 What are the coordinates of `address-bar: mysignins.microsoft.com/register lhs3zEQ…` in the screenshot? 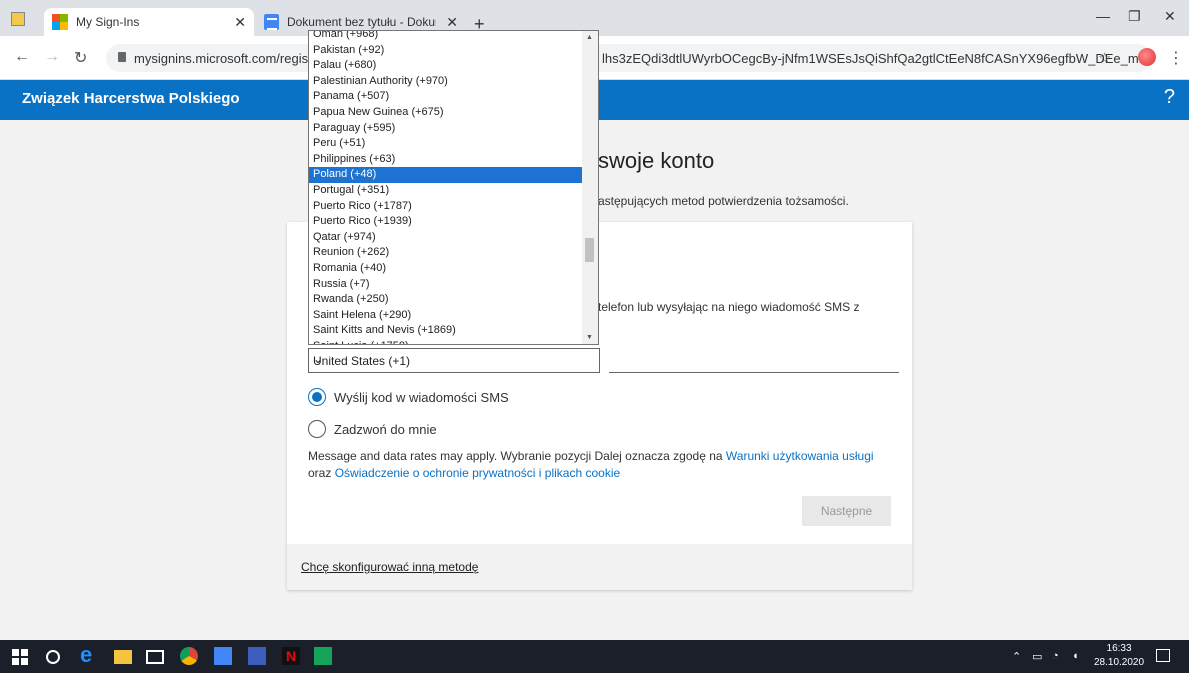 It's located at (629, 58).